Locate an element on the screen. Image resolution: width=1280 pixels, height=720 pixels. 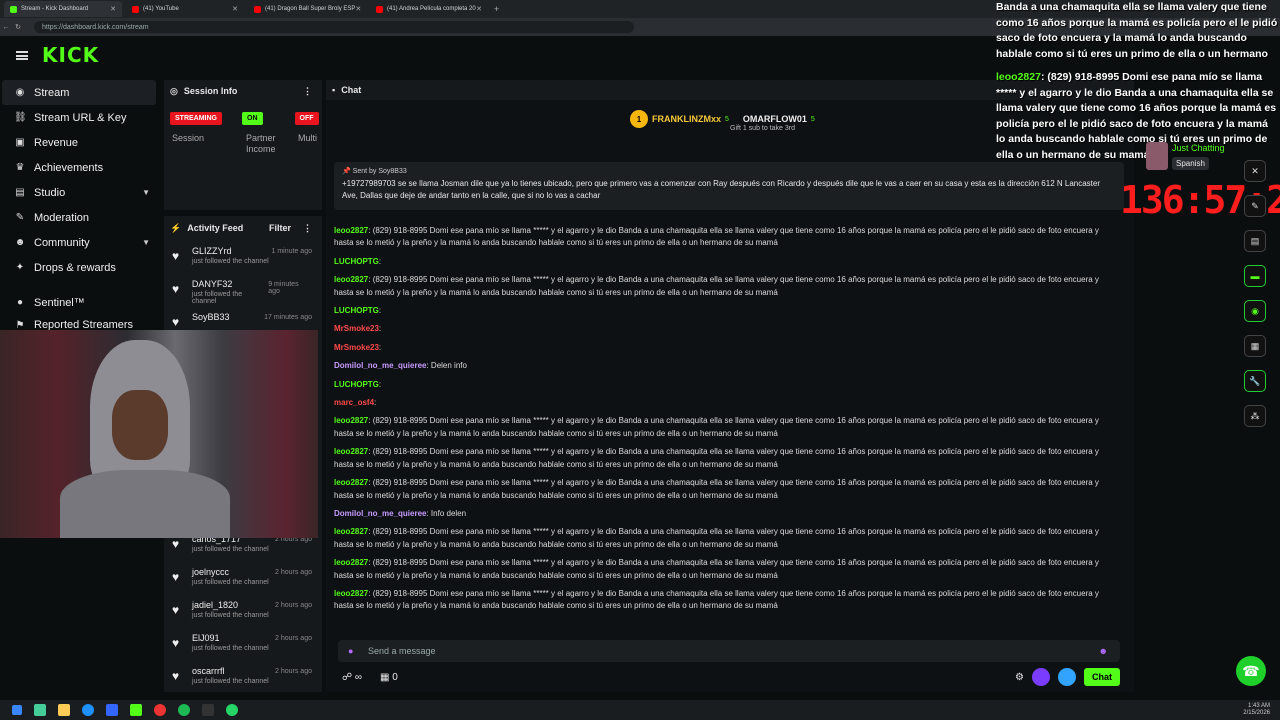
folder-icon is located at coordinates (64, 710).